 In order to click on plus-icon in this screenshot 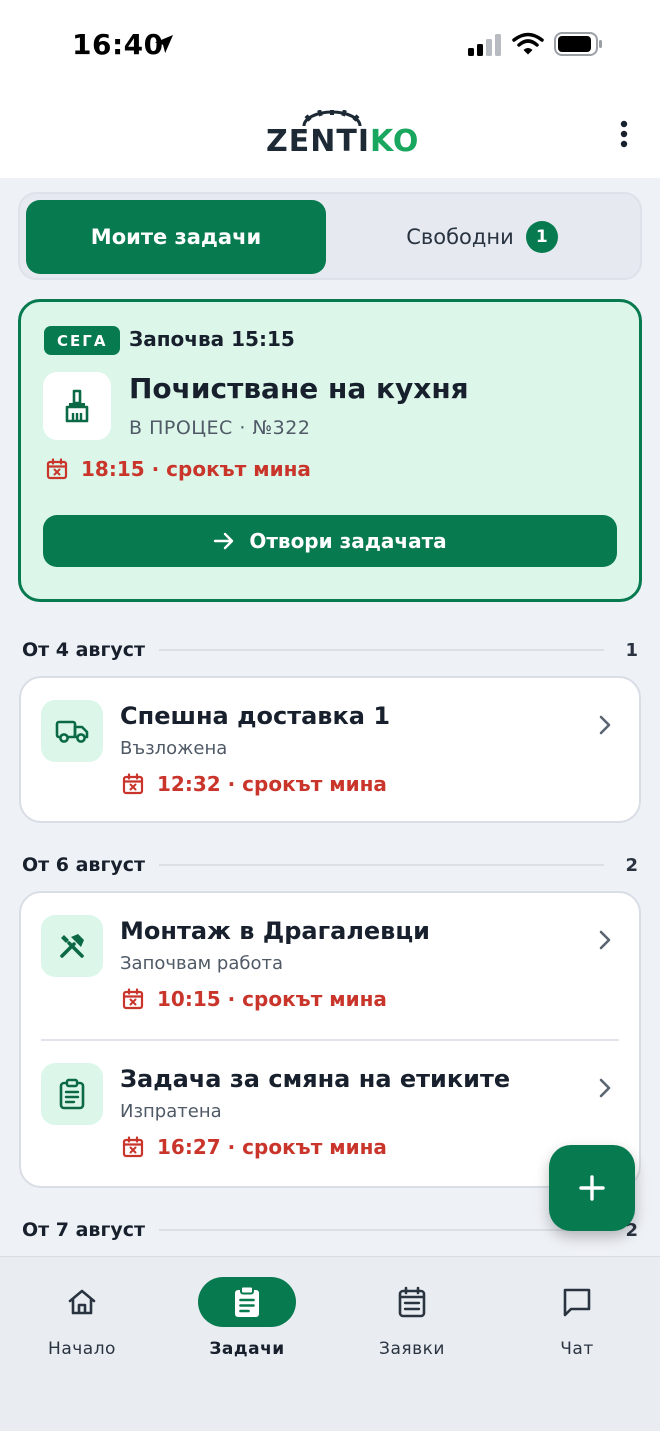, I will do `click(592, 1188)`.